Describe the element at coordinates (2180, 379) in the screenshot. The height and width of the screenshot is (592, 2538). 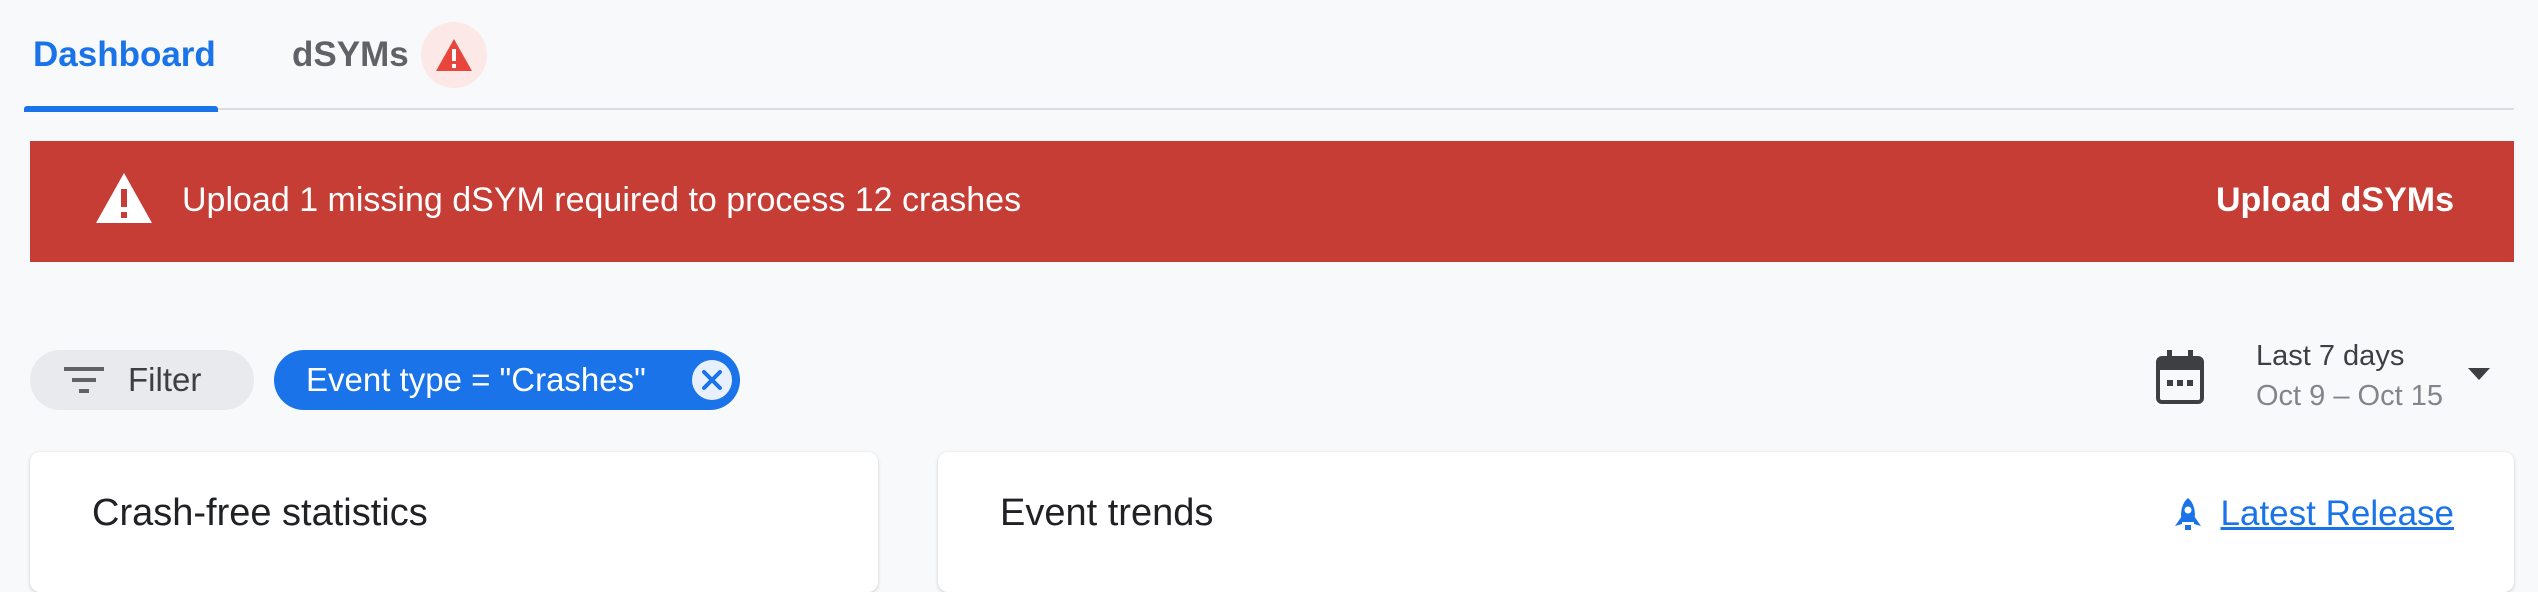
I see `calendar-icon` at that location.